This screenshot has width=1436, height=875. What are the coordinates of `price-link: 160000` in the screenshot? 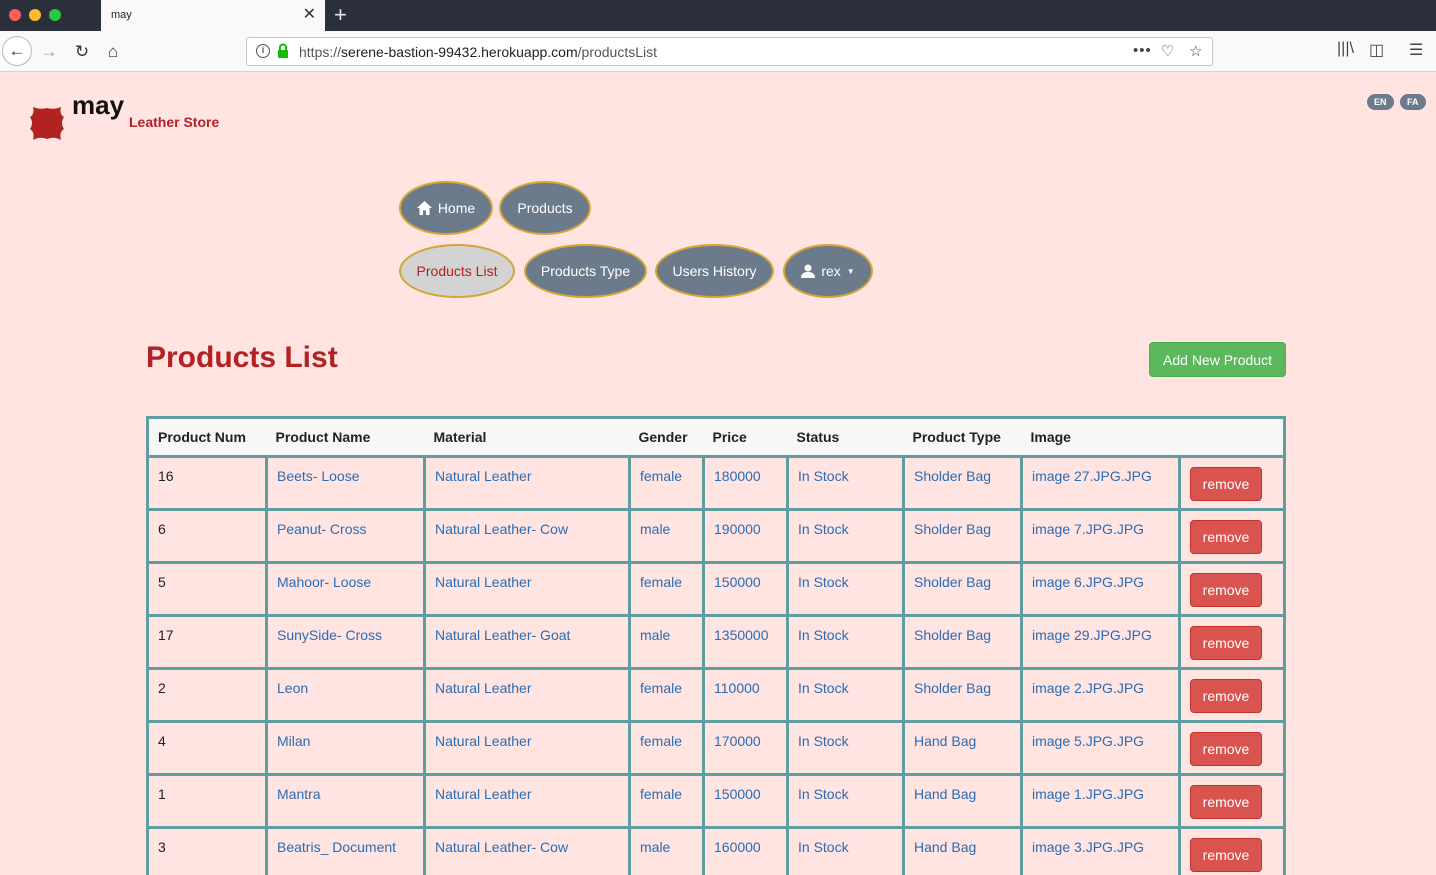 It's located at (745, 850).